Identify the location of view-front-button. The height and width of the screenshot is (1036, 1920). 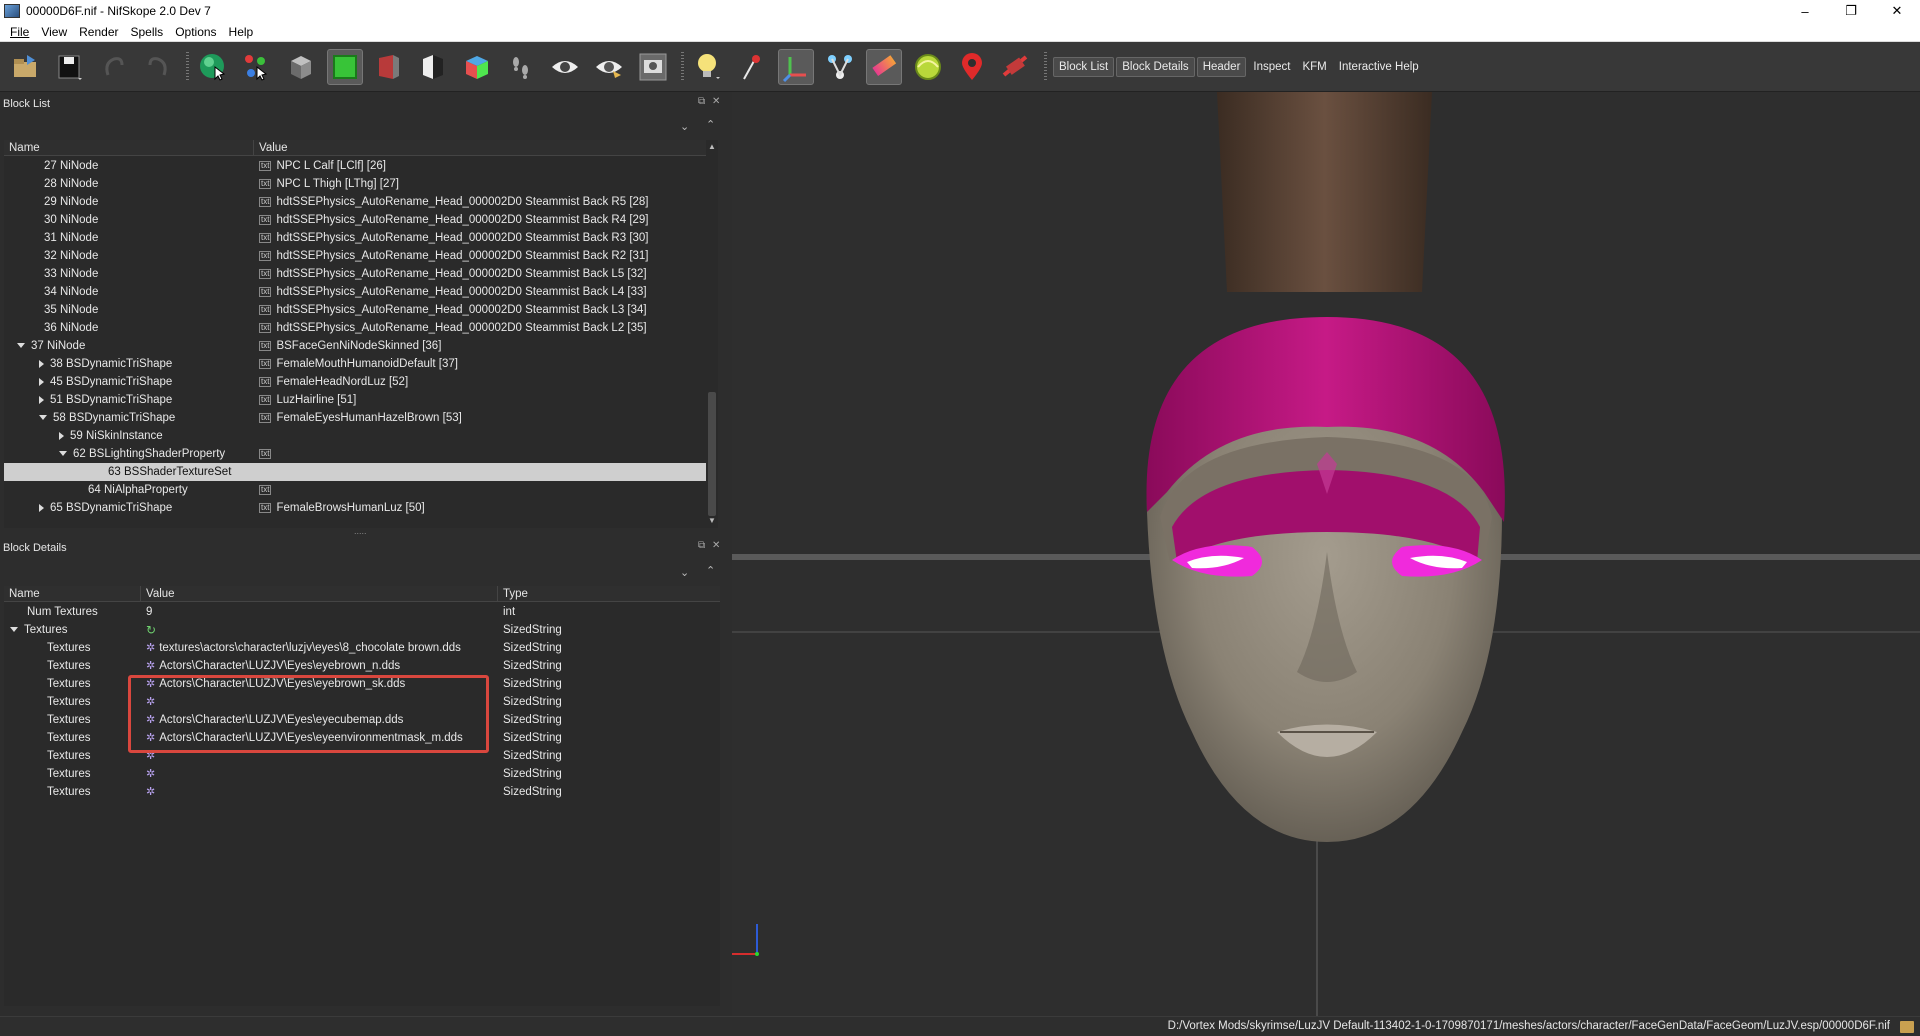
(345, 66).